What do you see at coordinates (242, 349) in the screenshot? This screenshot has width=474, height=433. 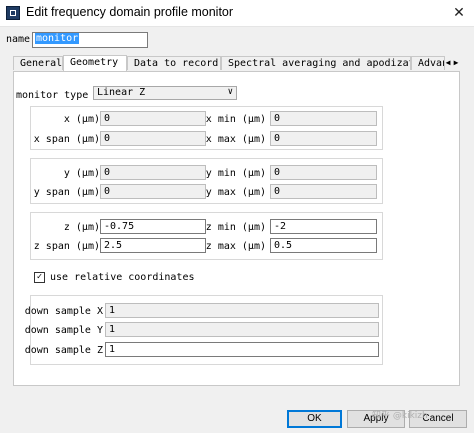 I see `downsample-z-field: 1` at bounding box center [242, 349].